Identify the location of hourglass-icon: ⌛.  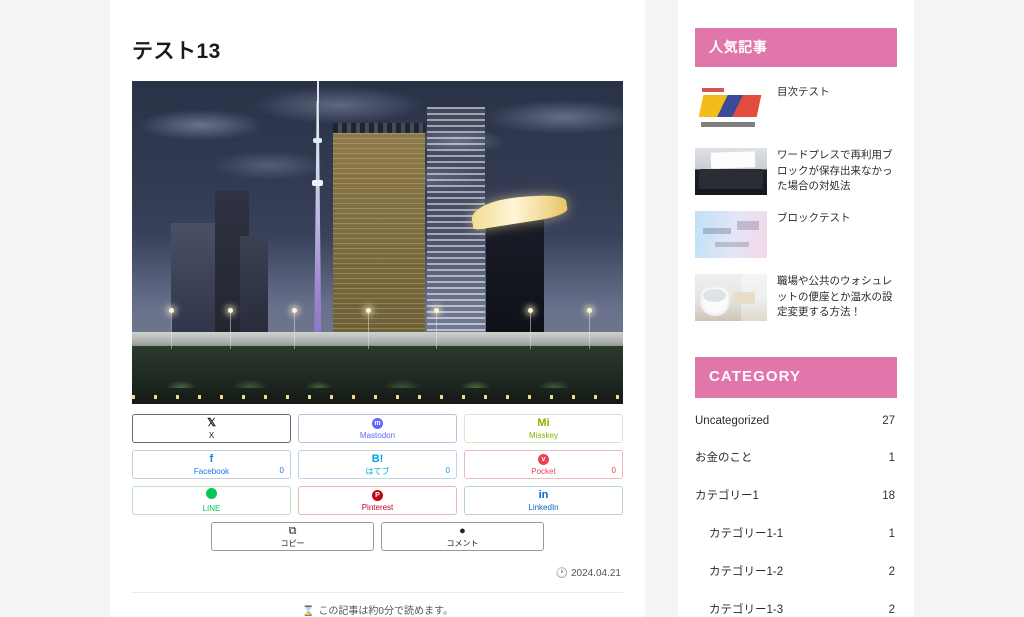
(308, 611).